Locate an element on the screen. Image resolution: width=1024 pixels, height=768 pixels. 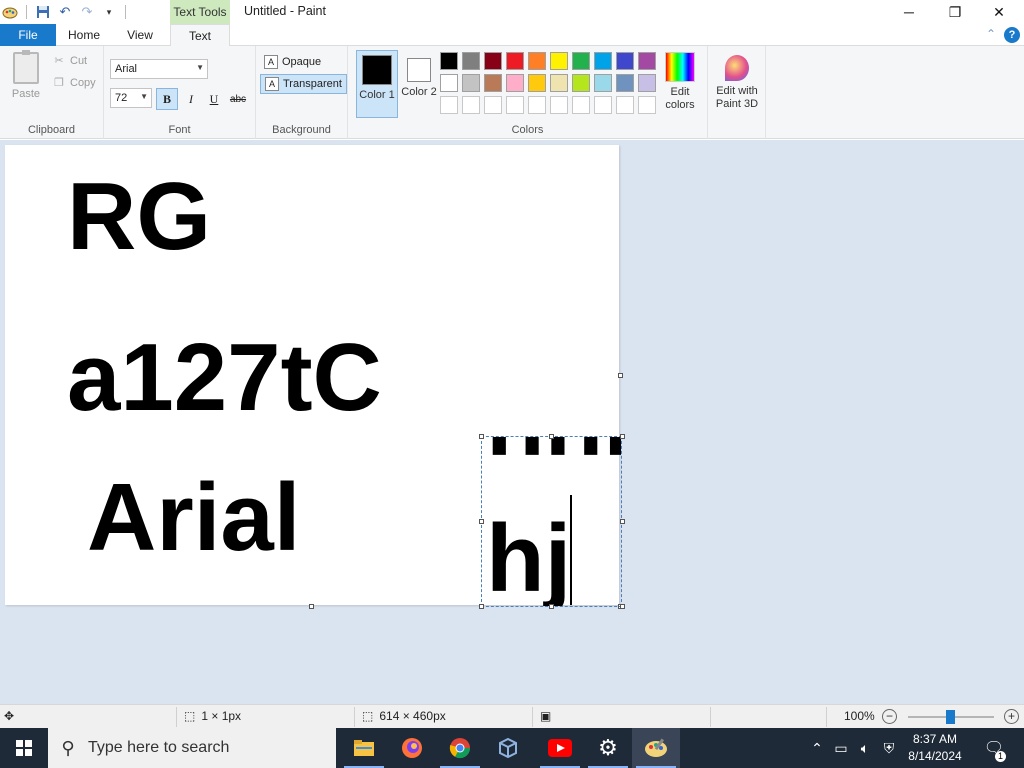
firefox-icon is located at coordinates (412, 748).